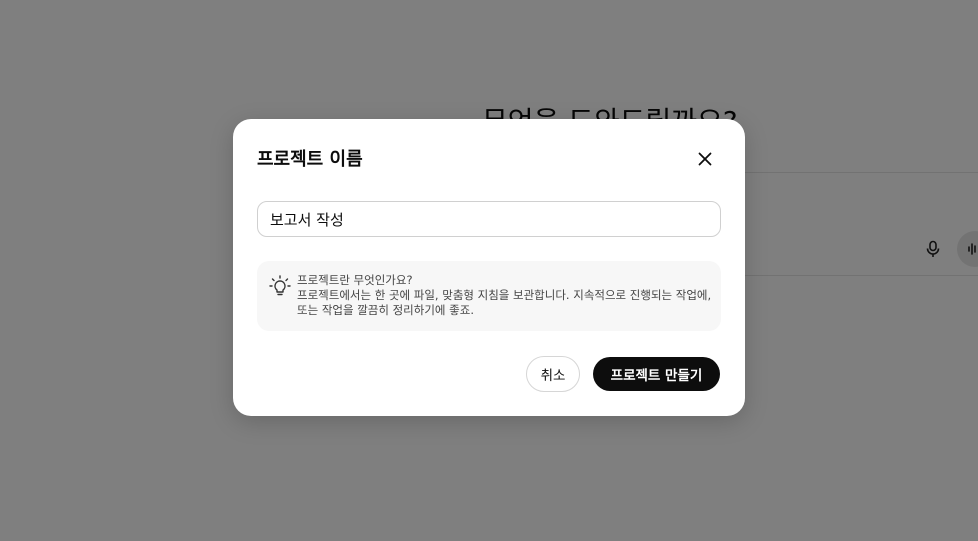 This screenshot has width=978, height=541. I want to click on dialog-title: 프로젝트 이름, so click(310, 159).